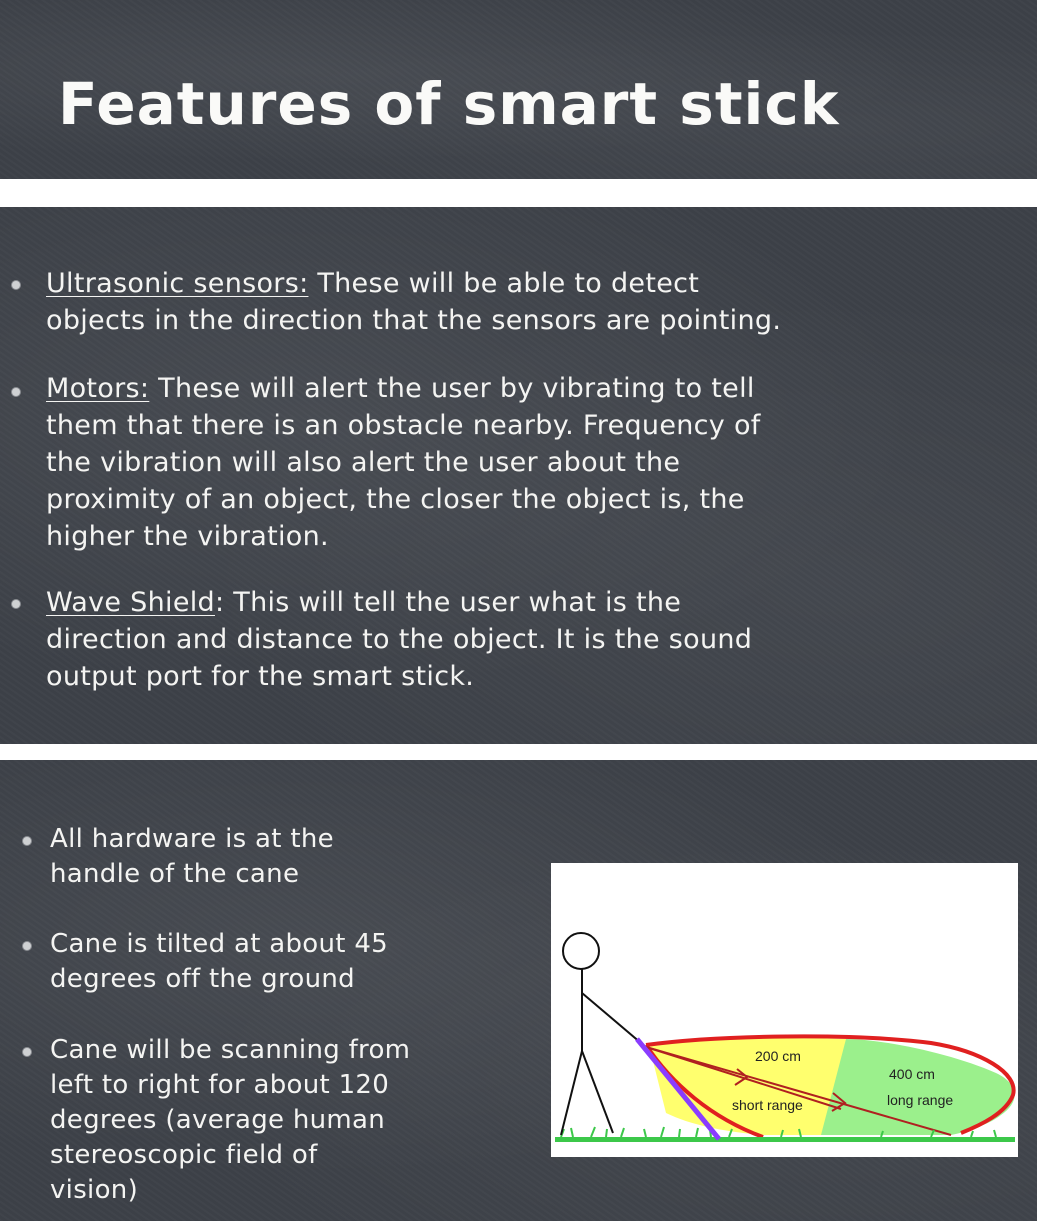 This screenshot has width=1037, height=1221. What do you see at coordinates (177, 283) in the screenshot?
I see `bullet-term: Ultrasonic sensors:` at bounding box center [177, 283].